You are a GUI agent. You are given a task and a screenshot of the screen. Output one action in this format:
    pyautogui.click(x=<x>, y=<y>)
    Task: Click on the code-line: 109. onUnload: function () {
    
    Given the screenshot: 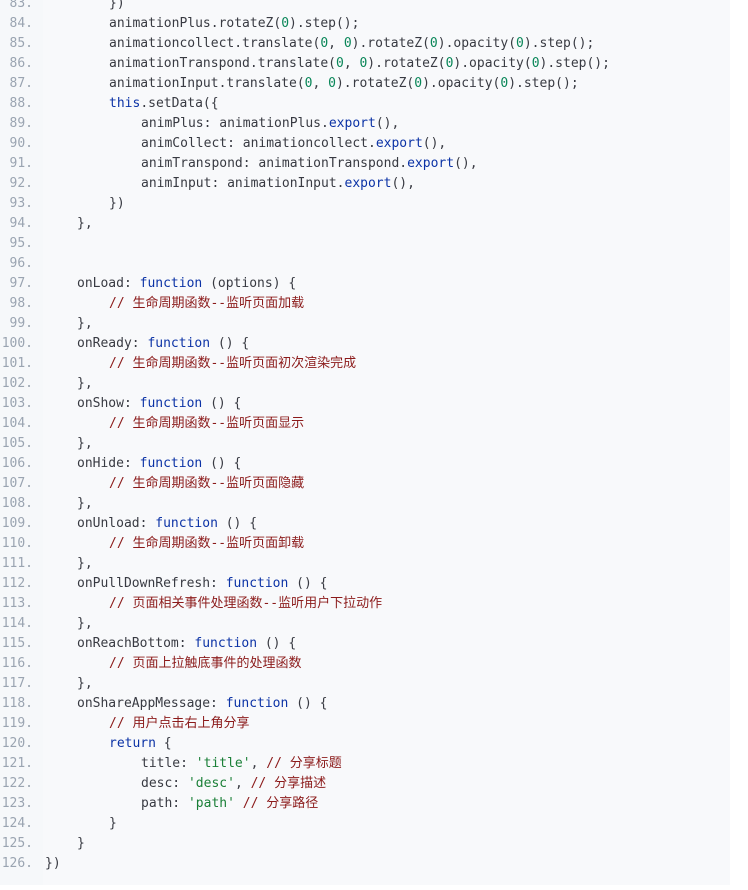 What is the action you would take?
    pyautogui.click(x=365, y=524)
    